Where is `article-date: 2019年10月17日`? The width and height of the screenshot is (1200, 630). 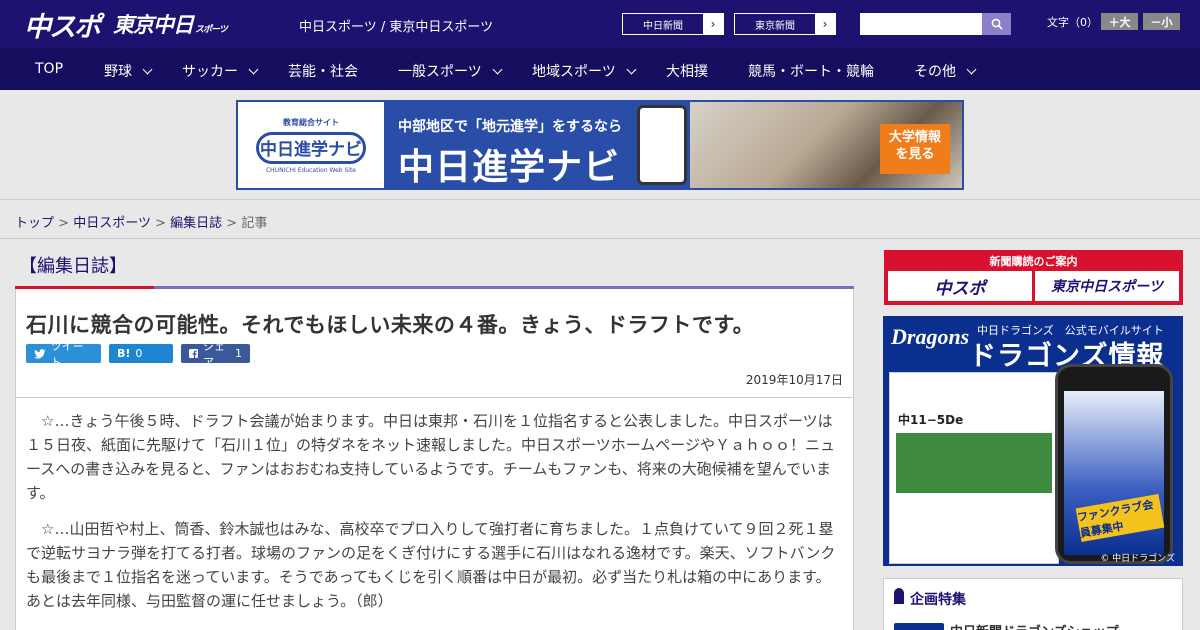
article-date: 2019年10月17日 is located at coordinates (794, 380).